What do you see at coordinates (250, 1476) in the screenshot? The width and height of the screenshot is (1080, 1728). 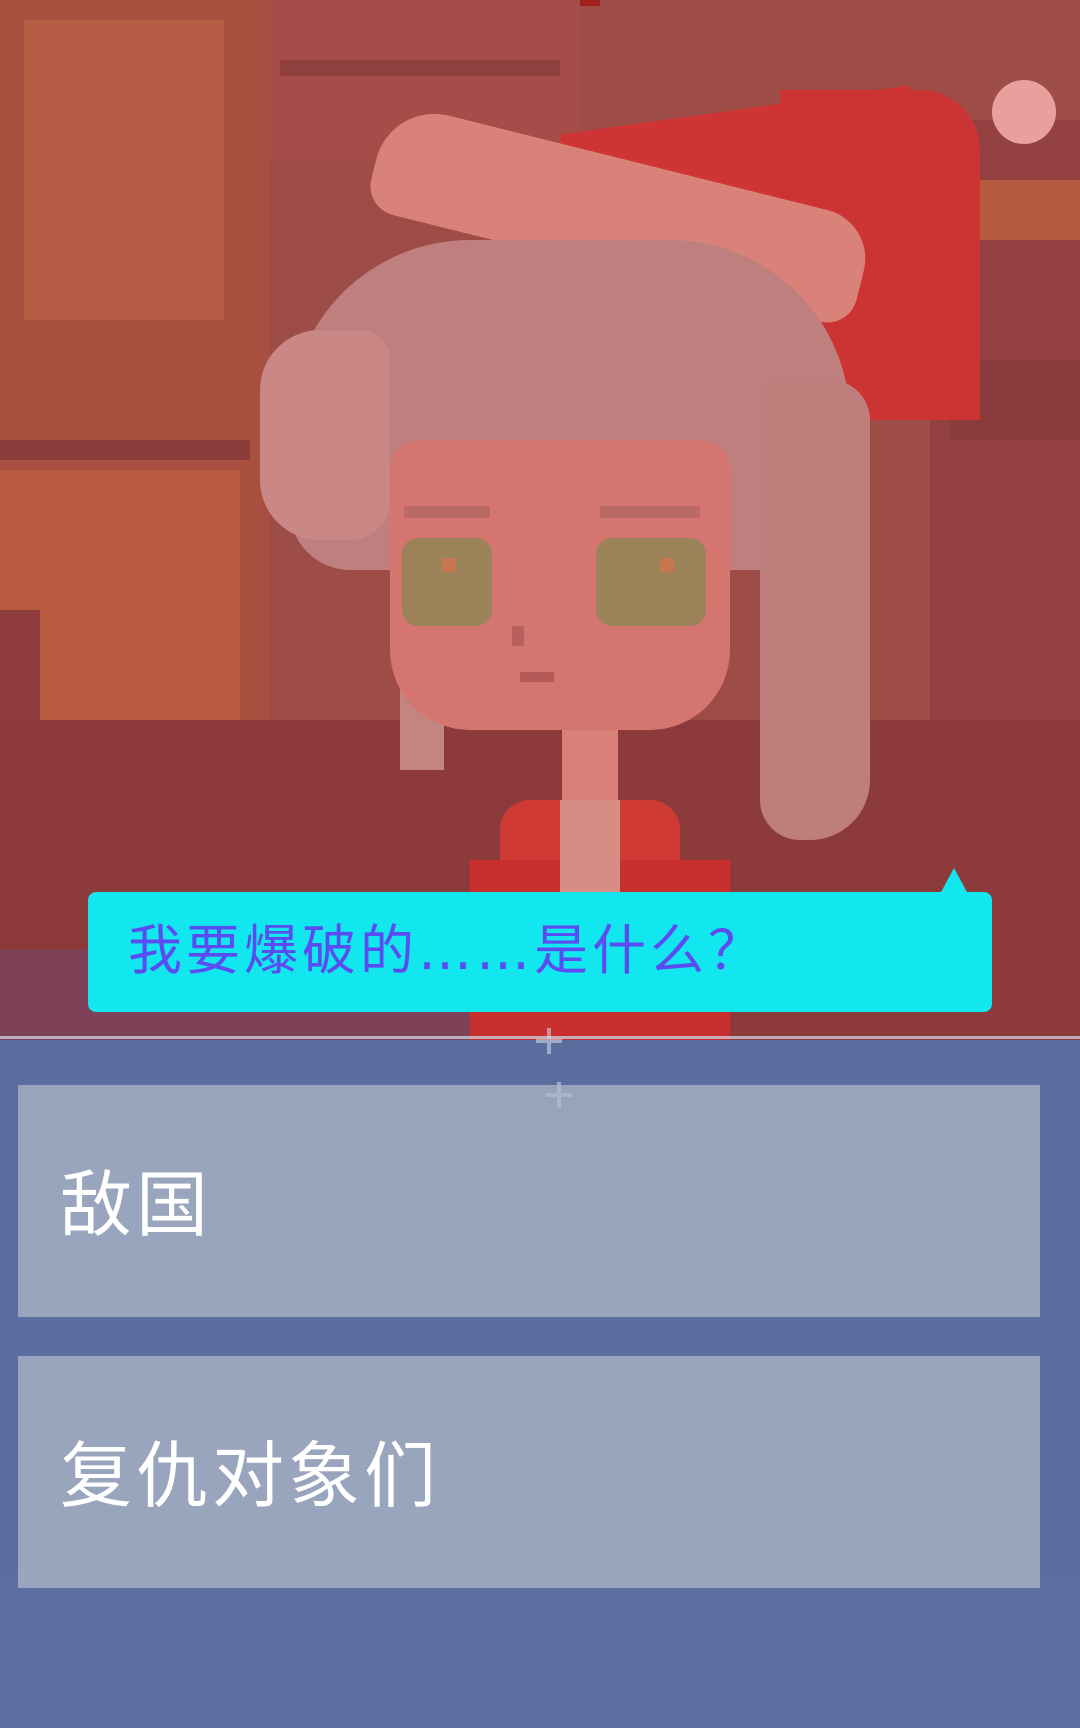 I see `choice-label: 复仇对象们` at bounding box center [250, 1476].